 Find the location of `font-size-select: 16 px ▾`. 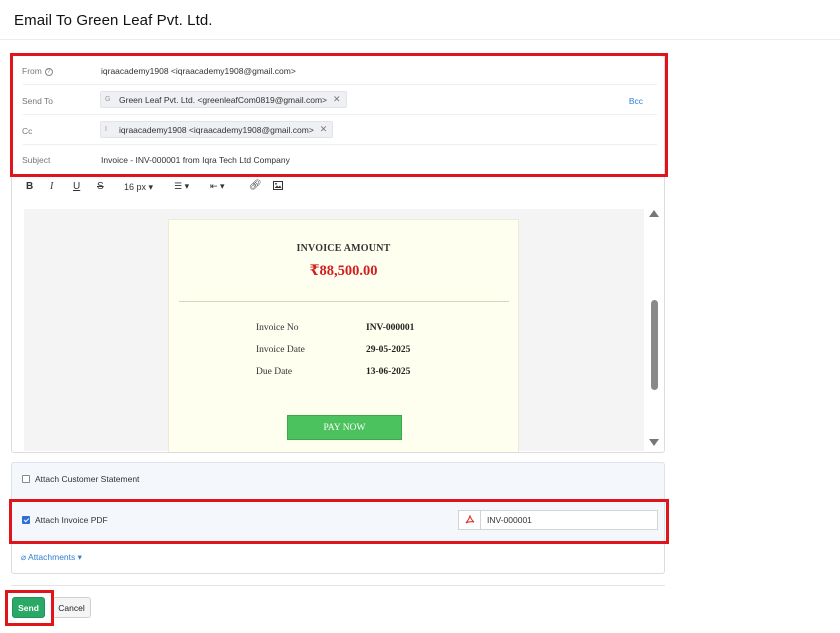

font-size-select: 16 px ▾ is located at coordinates (138, 187).